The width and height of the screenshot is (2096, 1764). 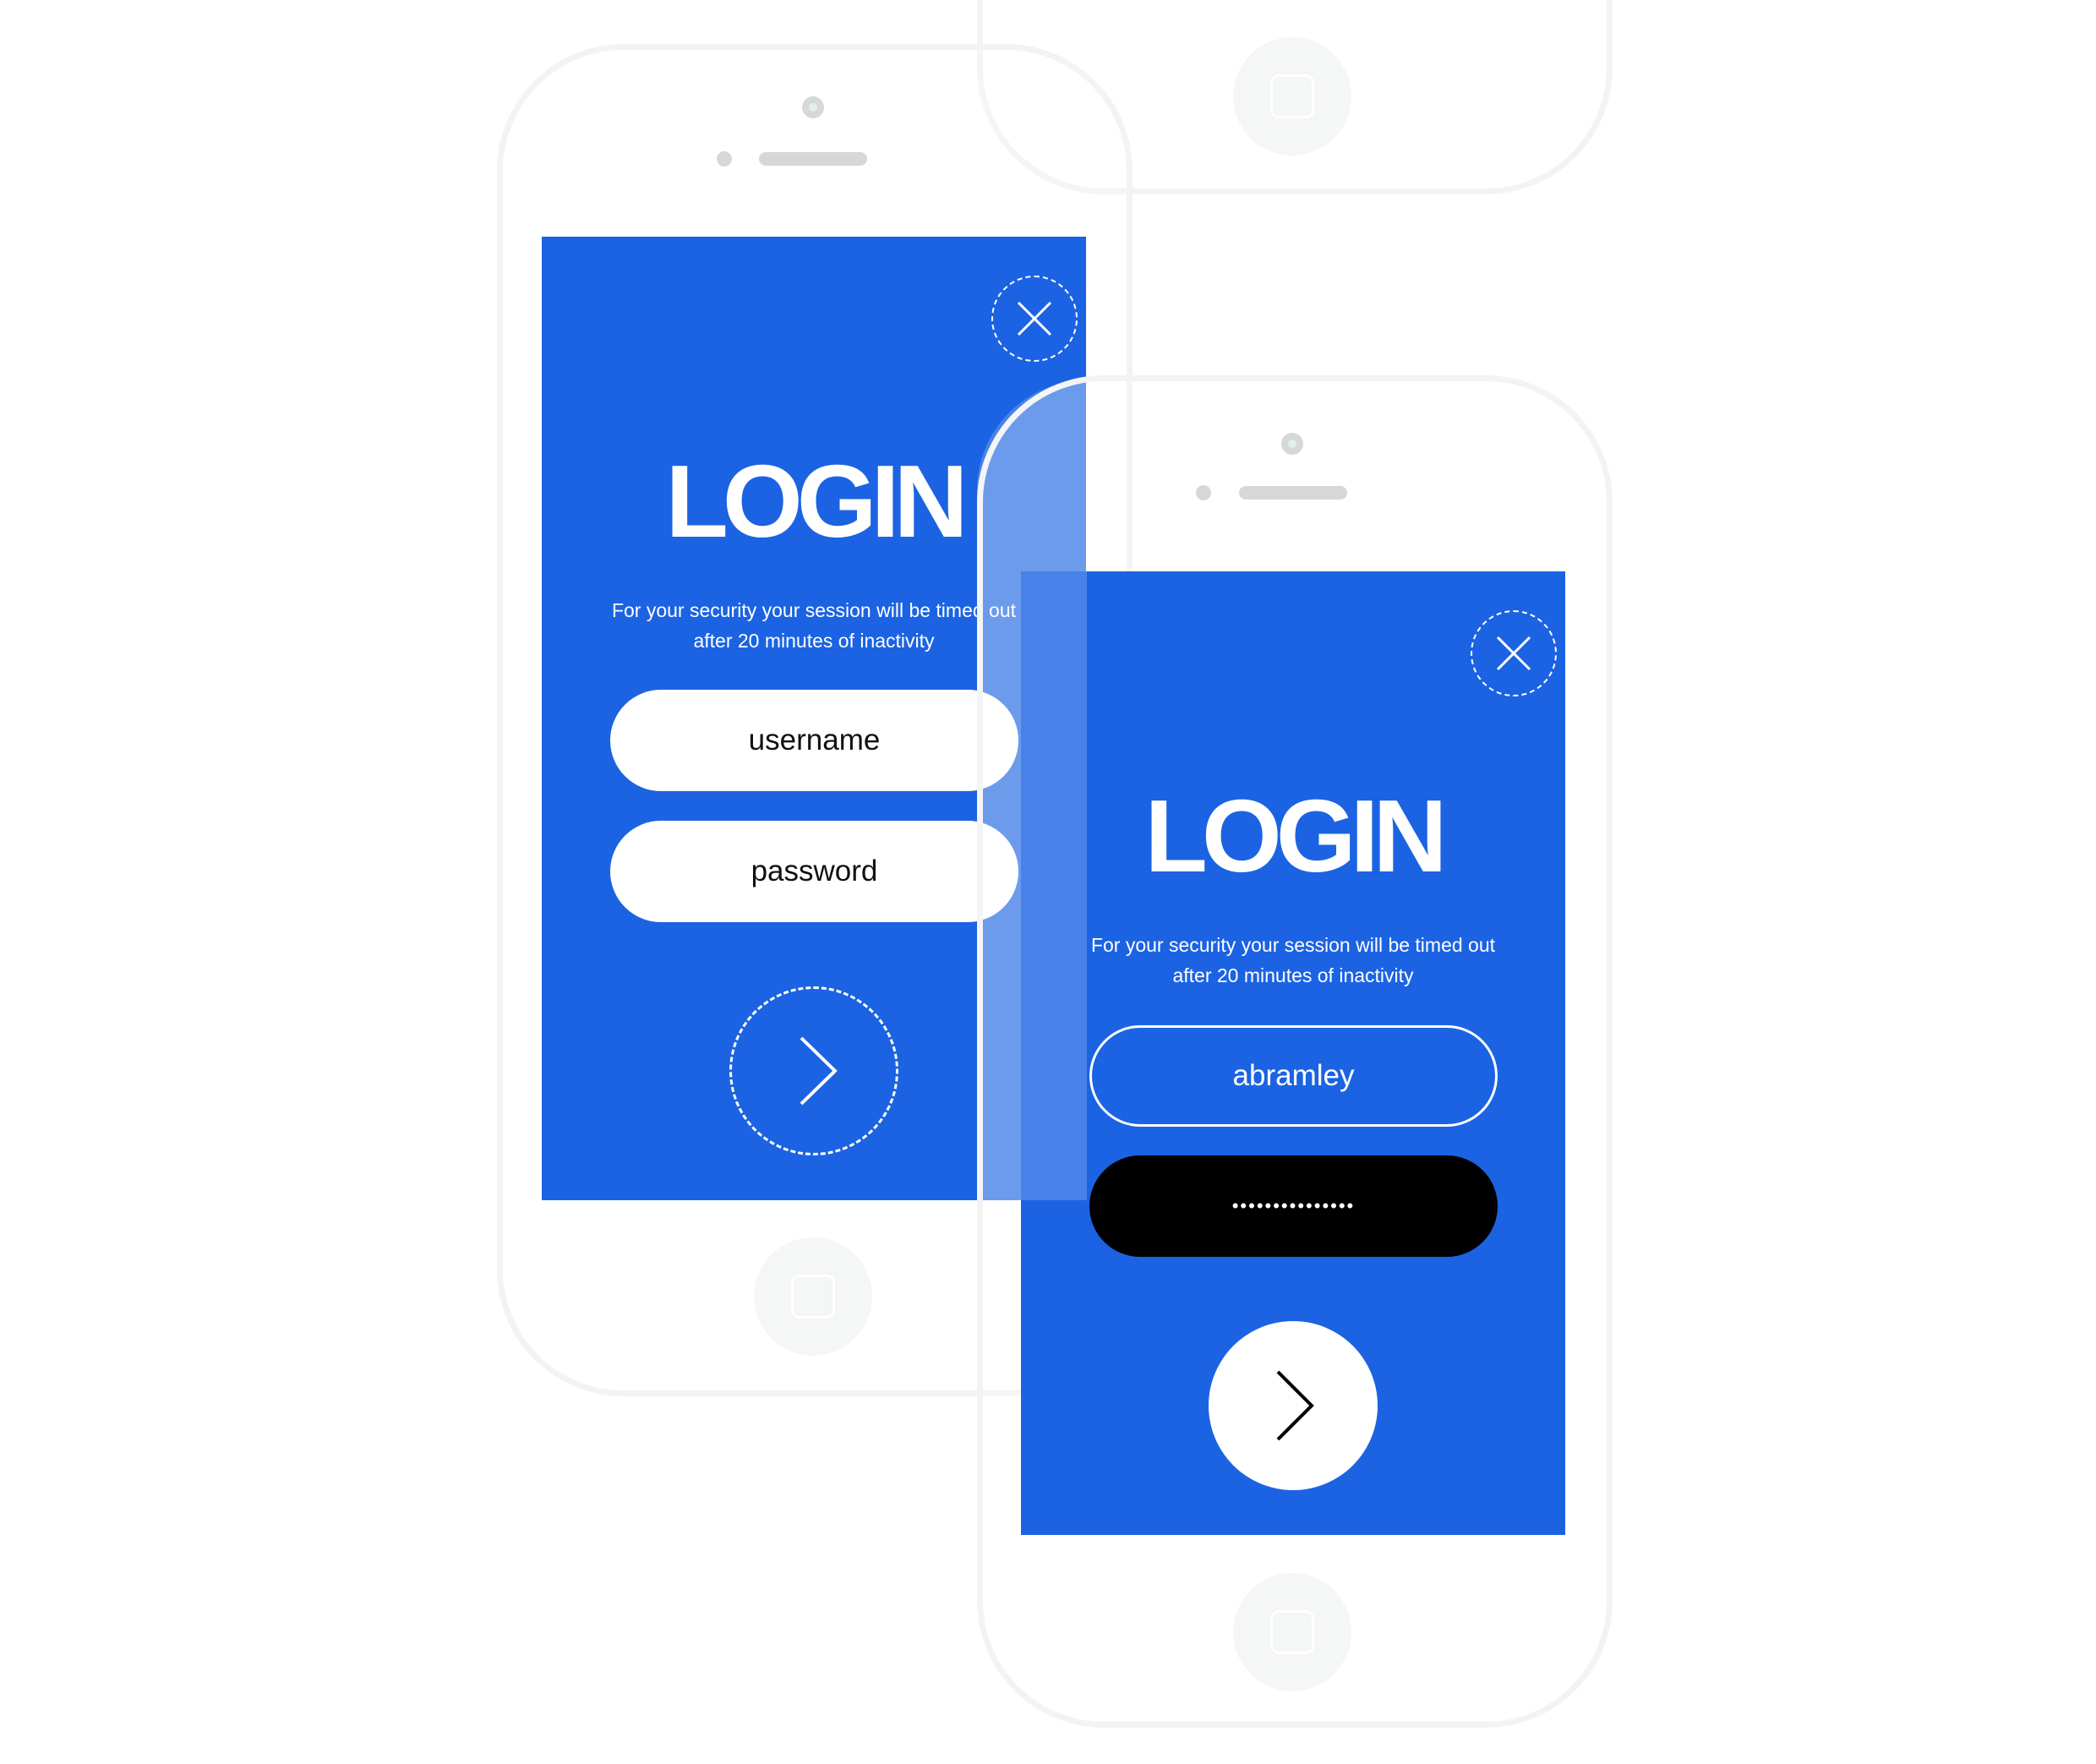 I want to click on login-title: LOGIN, so click(x=1296, y=836).